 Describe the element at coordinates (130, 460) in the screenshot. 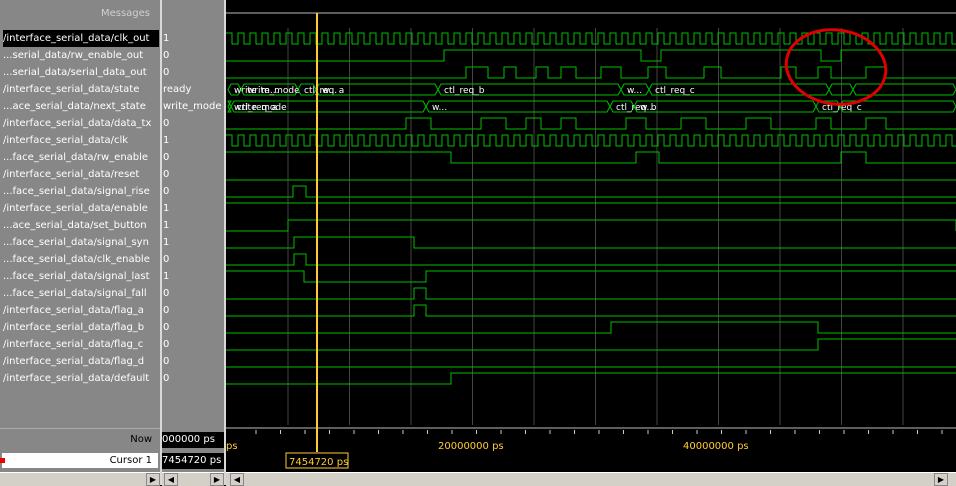

I see `cursor-label: Cursor 1` at that location.